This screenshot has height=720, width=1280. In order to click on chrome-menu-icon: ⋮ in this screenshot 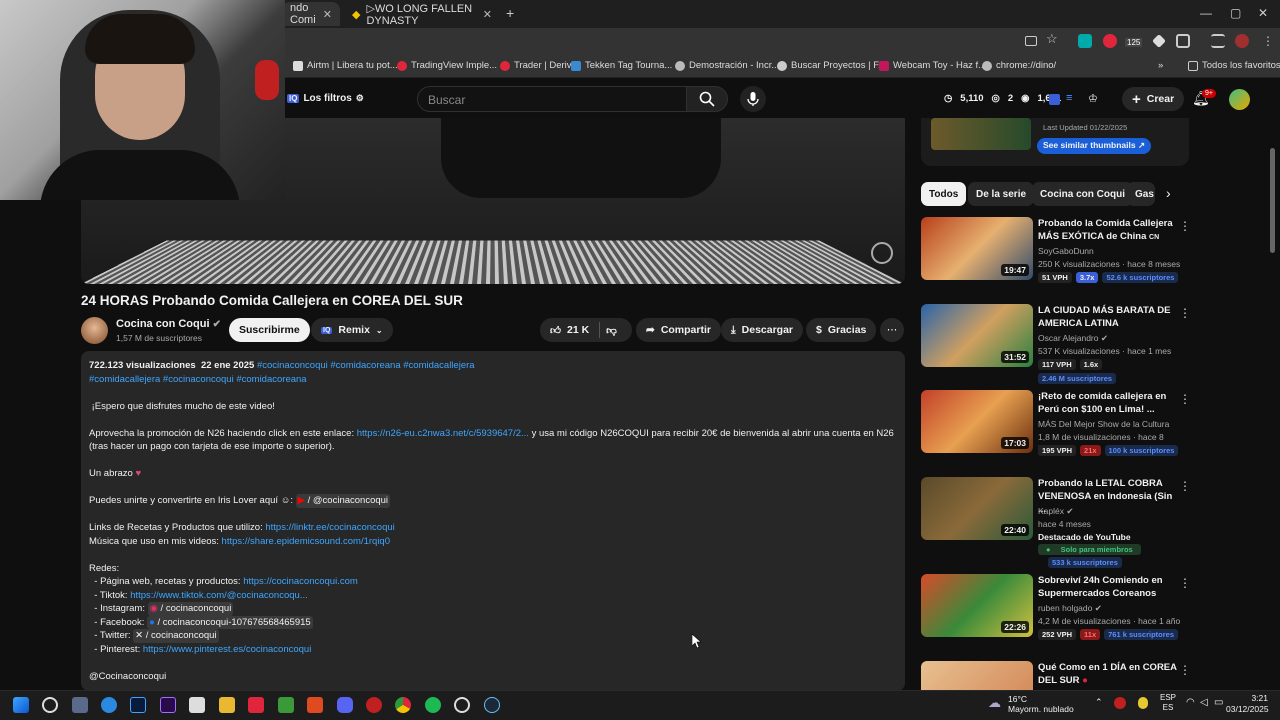, I will do `click(1268, 41)`.